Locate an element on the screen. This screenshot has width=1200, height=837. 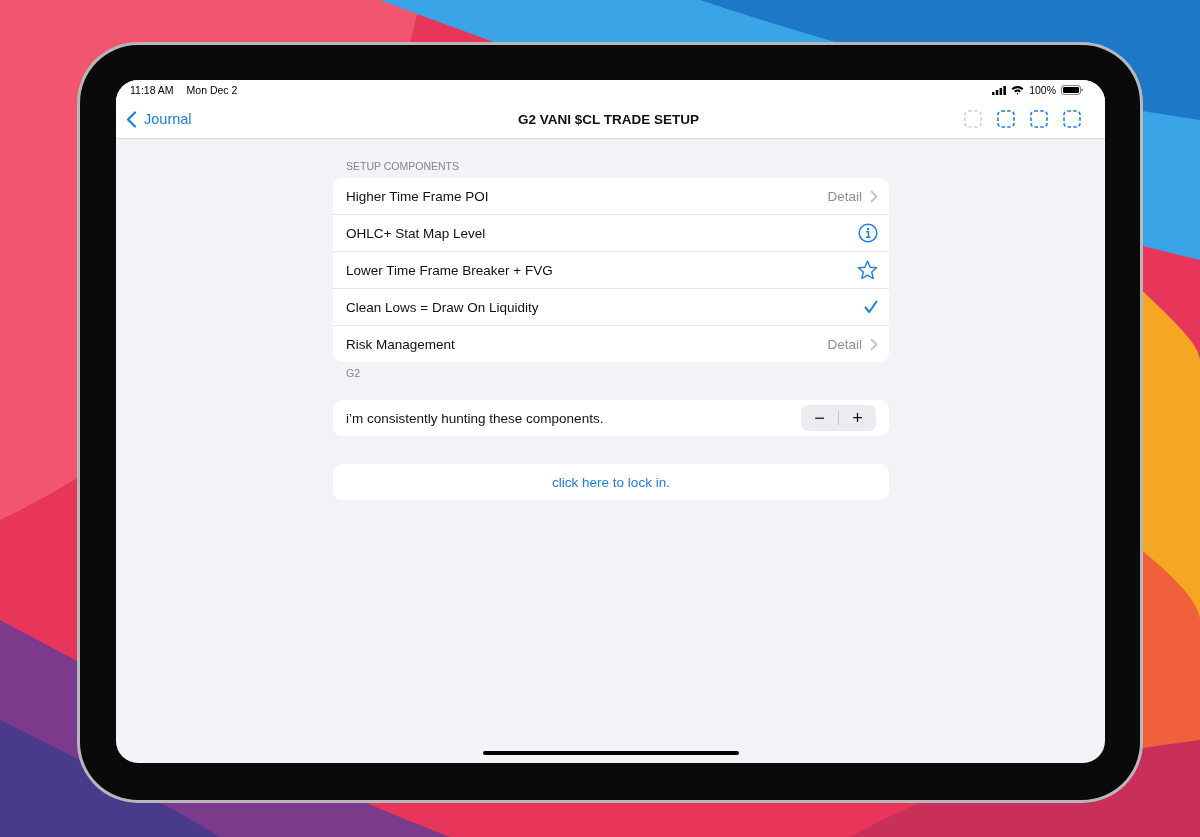
list-row: Risk Management Detail is located at coordinates (611, 344).